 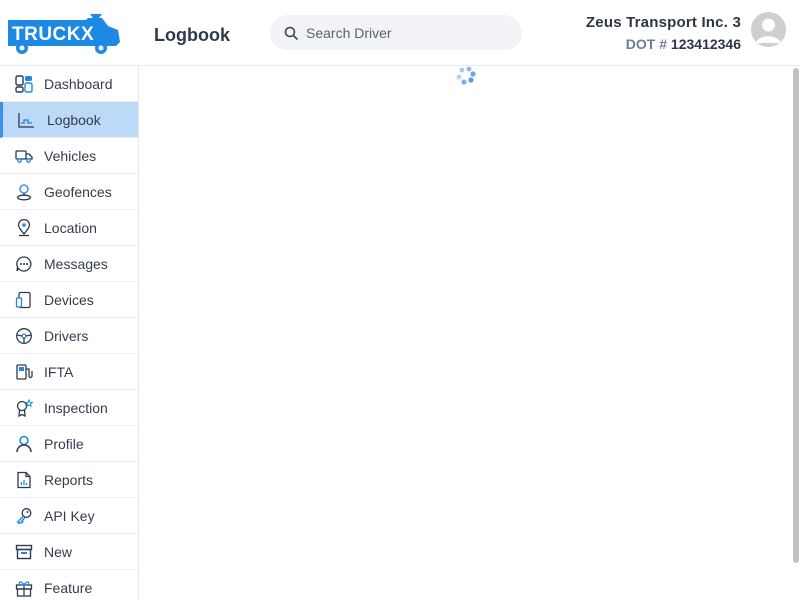 What do you see at coordinates (24, 552) in the screenshot?
I see `archive-box-icon` at bounding box center [24, 552].